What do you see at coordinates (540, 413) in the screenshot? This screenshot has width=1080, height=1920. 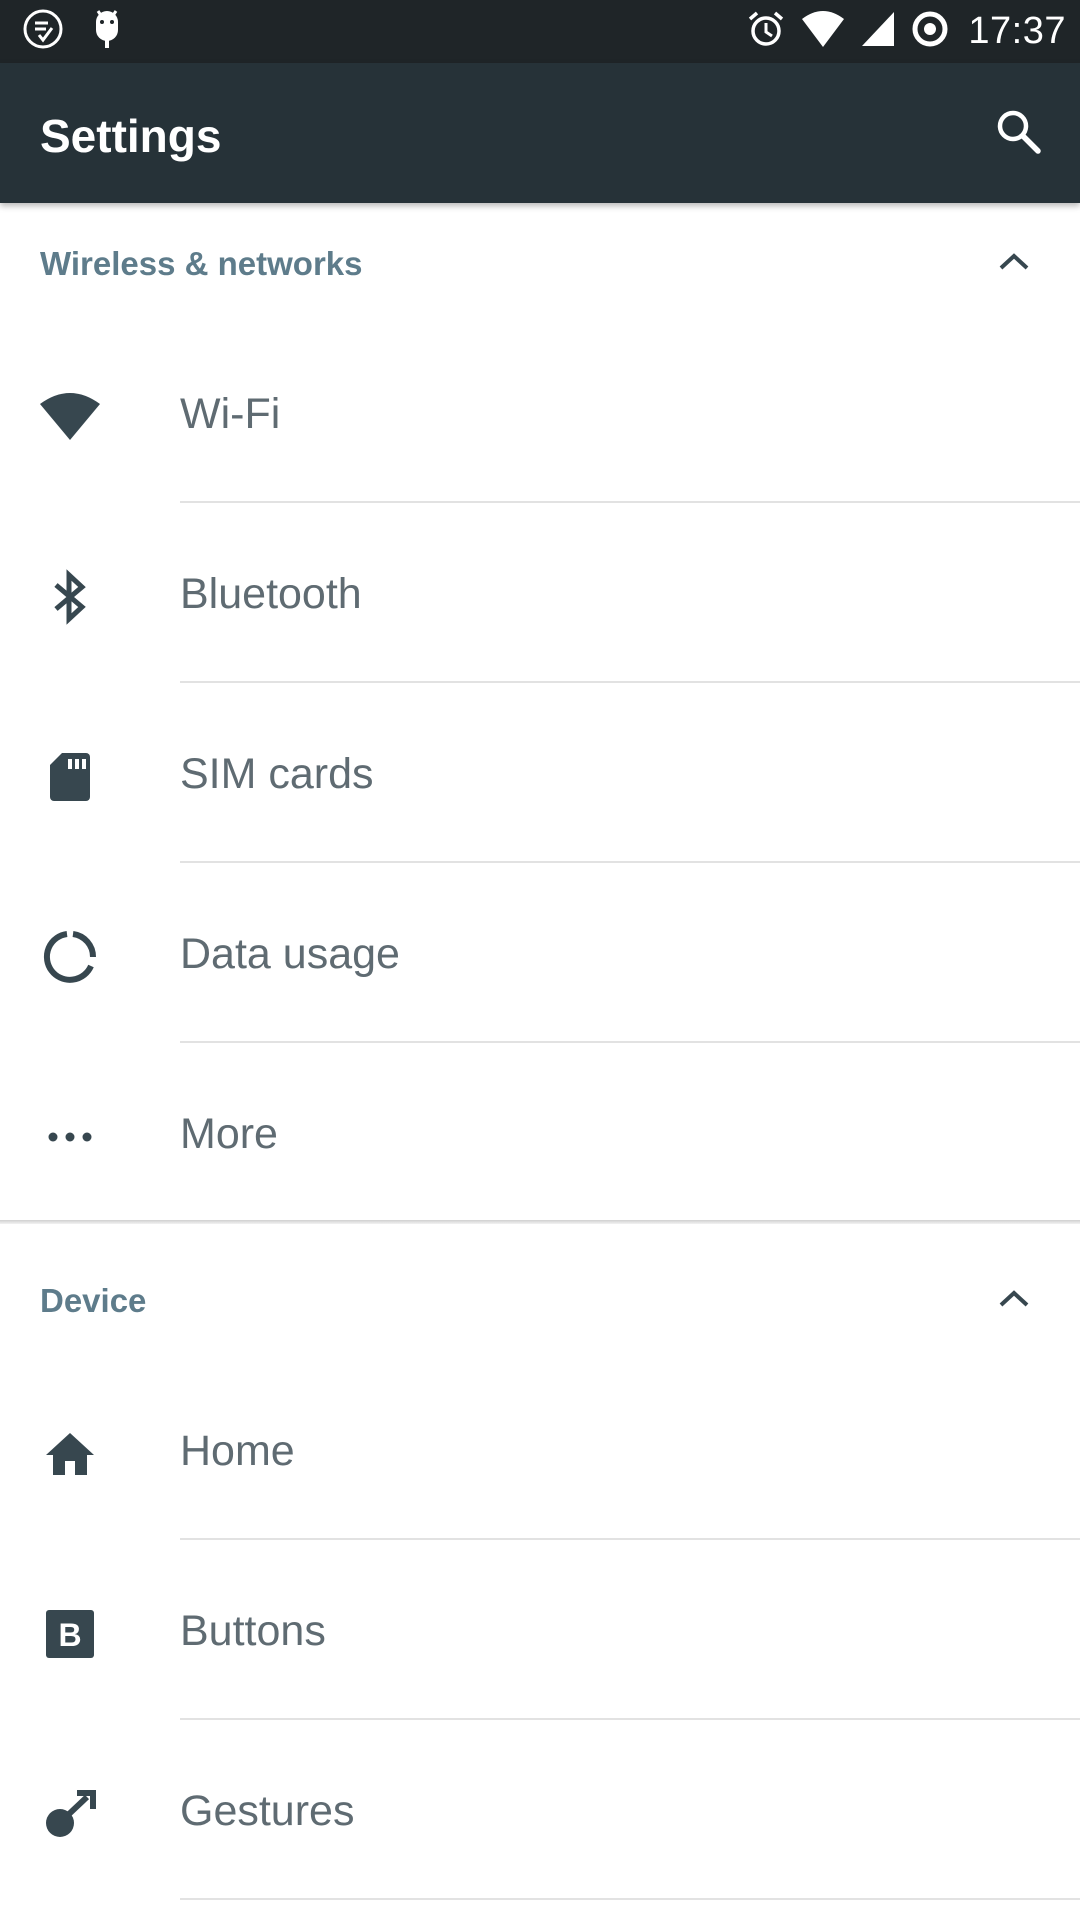 I see `settings-item-wifi: Wi-Fi` at bounding box center [540, 413].